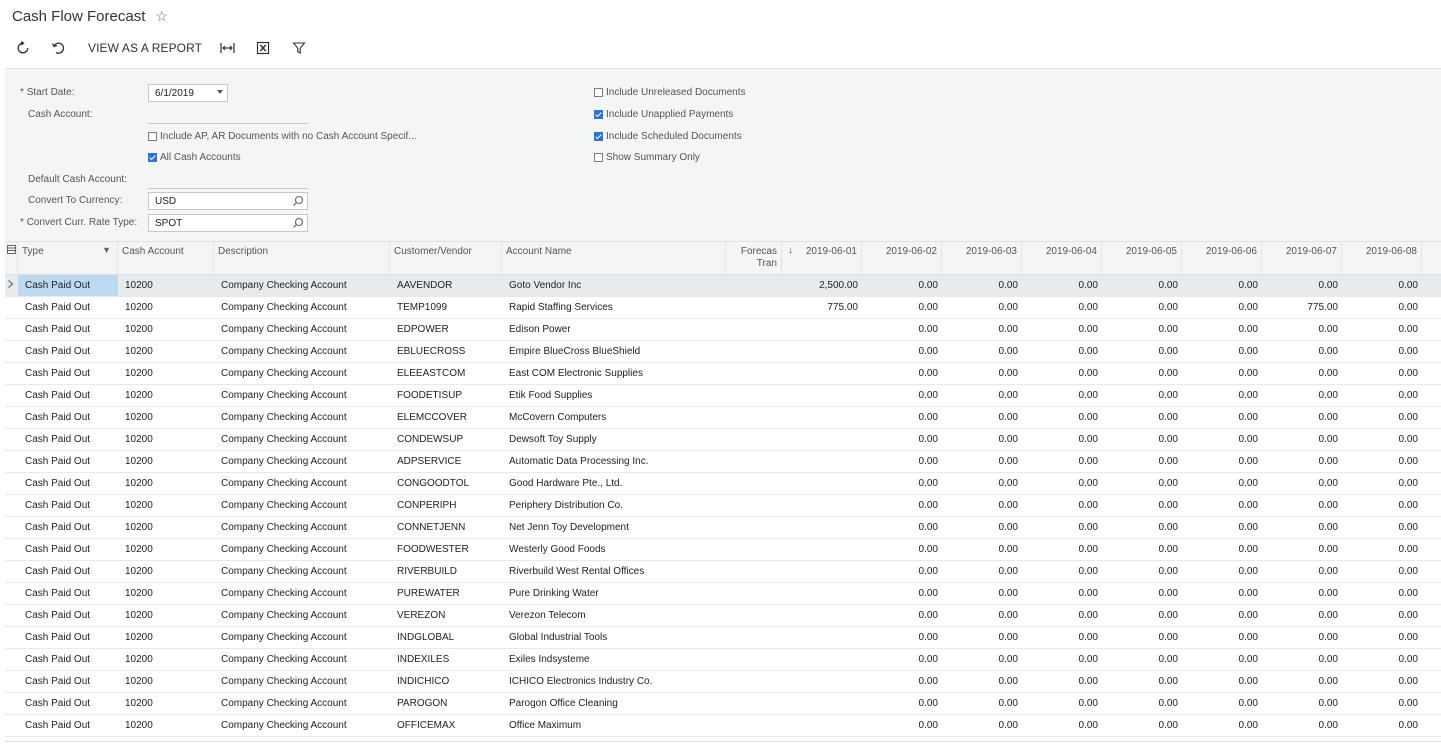 The image size is (1441, 755). I want to click on cell-account-name: Net Jenn Toy Development, so click(614, 527).